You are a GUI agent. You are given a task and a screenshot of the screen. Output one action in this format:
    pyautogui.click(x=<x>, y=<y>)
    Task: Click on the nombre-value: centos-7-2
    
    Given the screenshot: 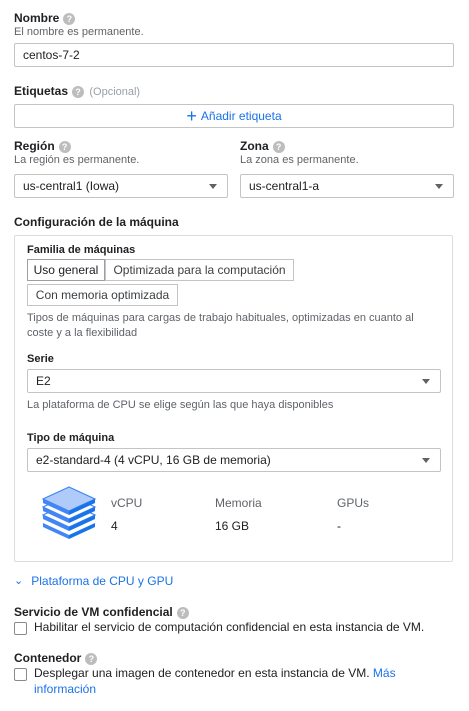 What is the action you would take?
    pyautogui.click(x=51, y=55)
    